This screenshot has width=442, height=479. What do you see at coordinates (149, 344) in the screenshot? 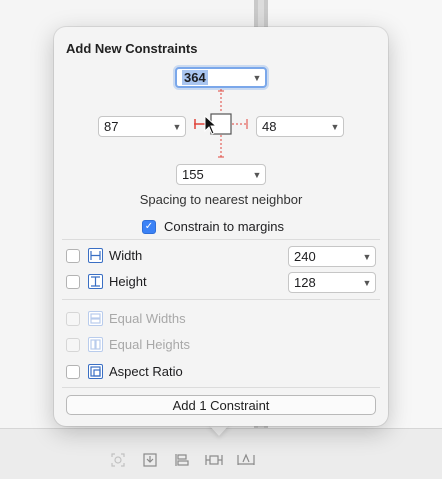
I see `equal-heights-label: Equal Heights` at bounding box center [149, 344].